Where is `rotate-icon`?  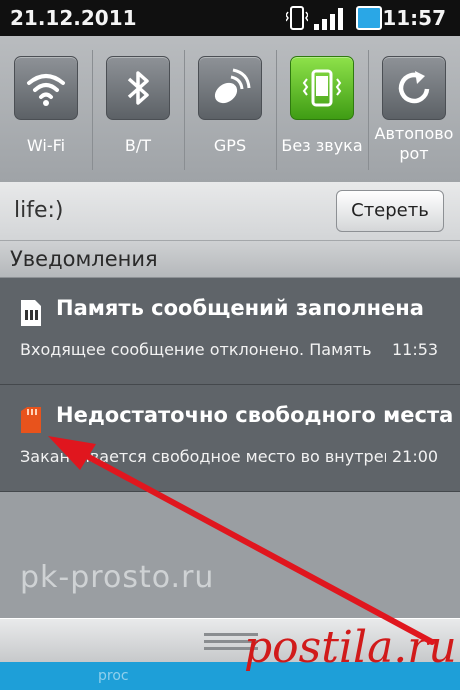 rotate-icon is located at coordinates (414, 87).